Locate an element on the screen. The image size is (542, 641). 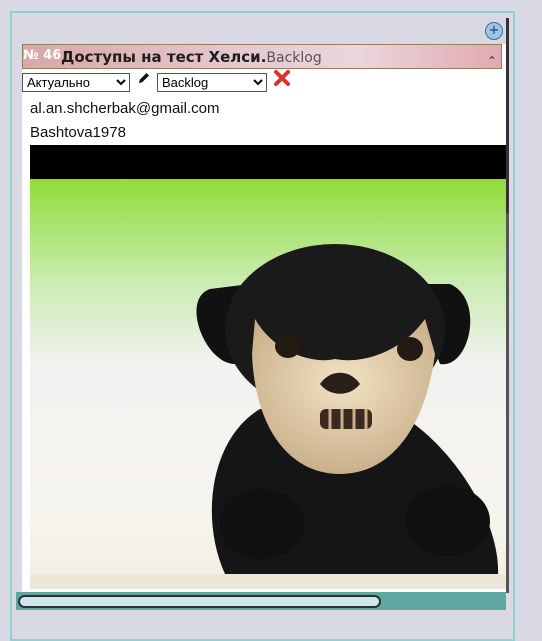
card-title-text: Доступы на тест Хелси. is located at coordinates (164, 57).